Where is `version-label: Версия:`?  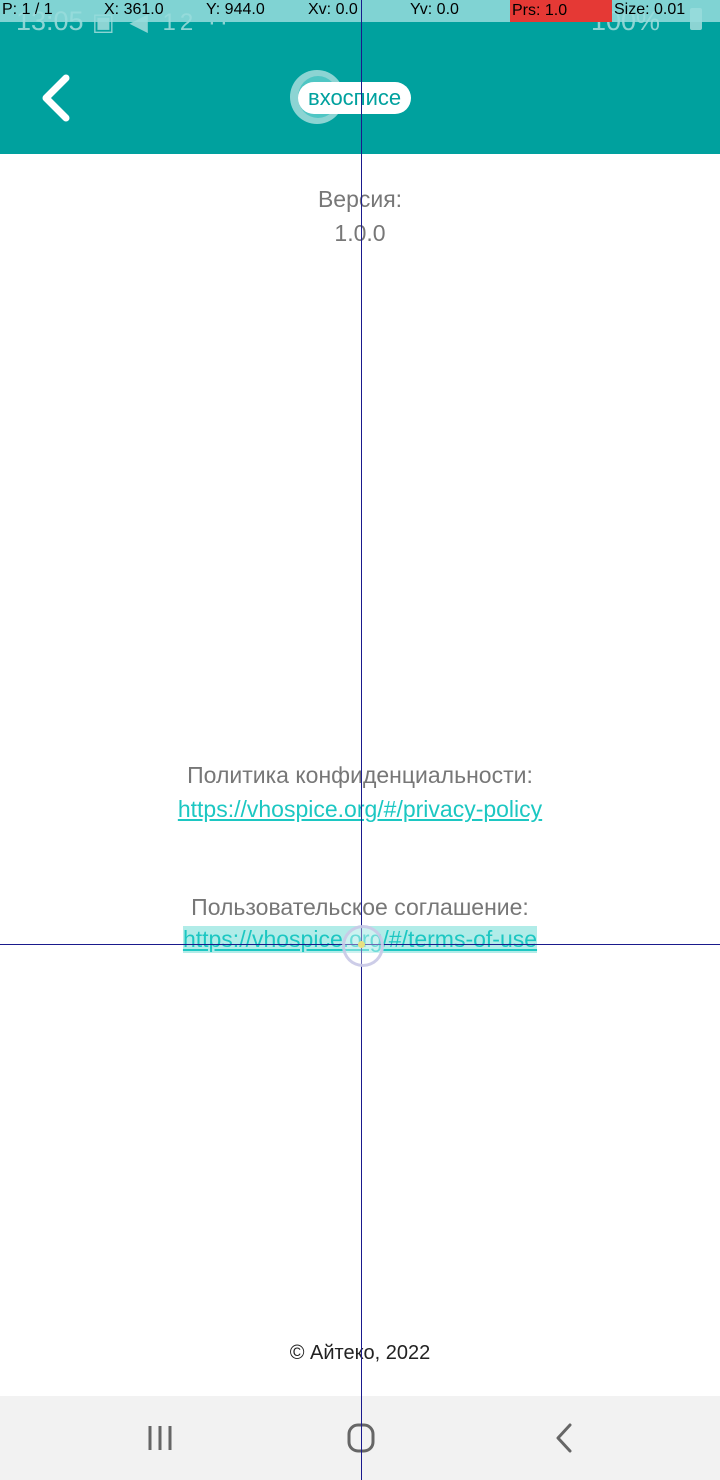 version-label: Версия: is located at coordinates (360, 199).